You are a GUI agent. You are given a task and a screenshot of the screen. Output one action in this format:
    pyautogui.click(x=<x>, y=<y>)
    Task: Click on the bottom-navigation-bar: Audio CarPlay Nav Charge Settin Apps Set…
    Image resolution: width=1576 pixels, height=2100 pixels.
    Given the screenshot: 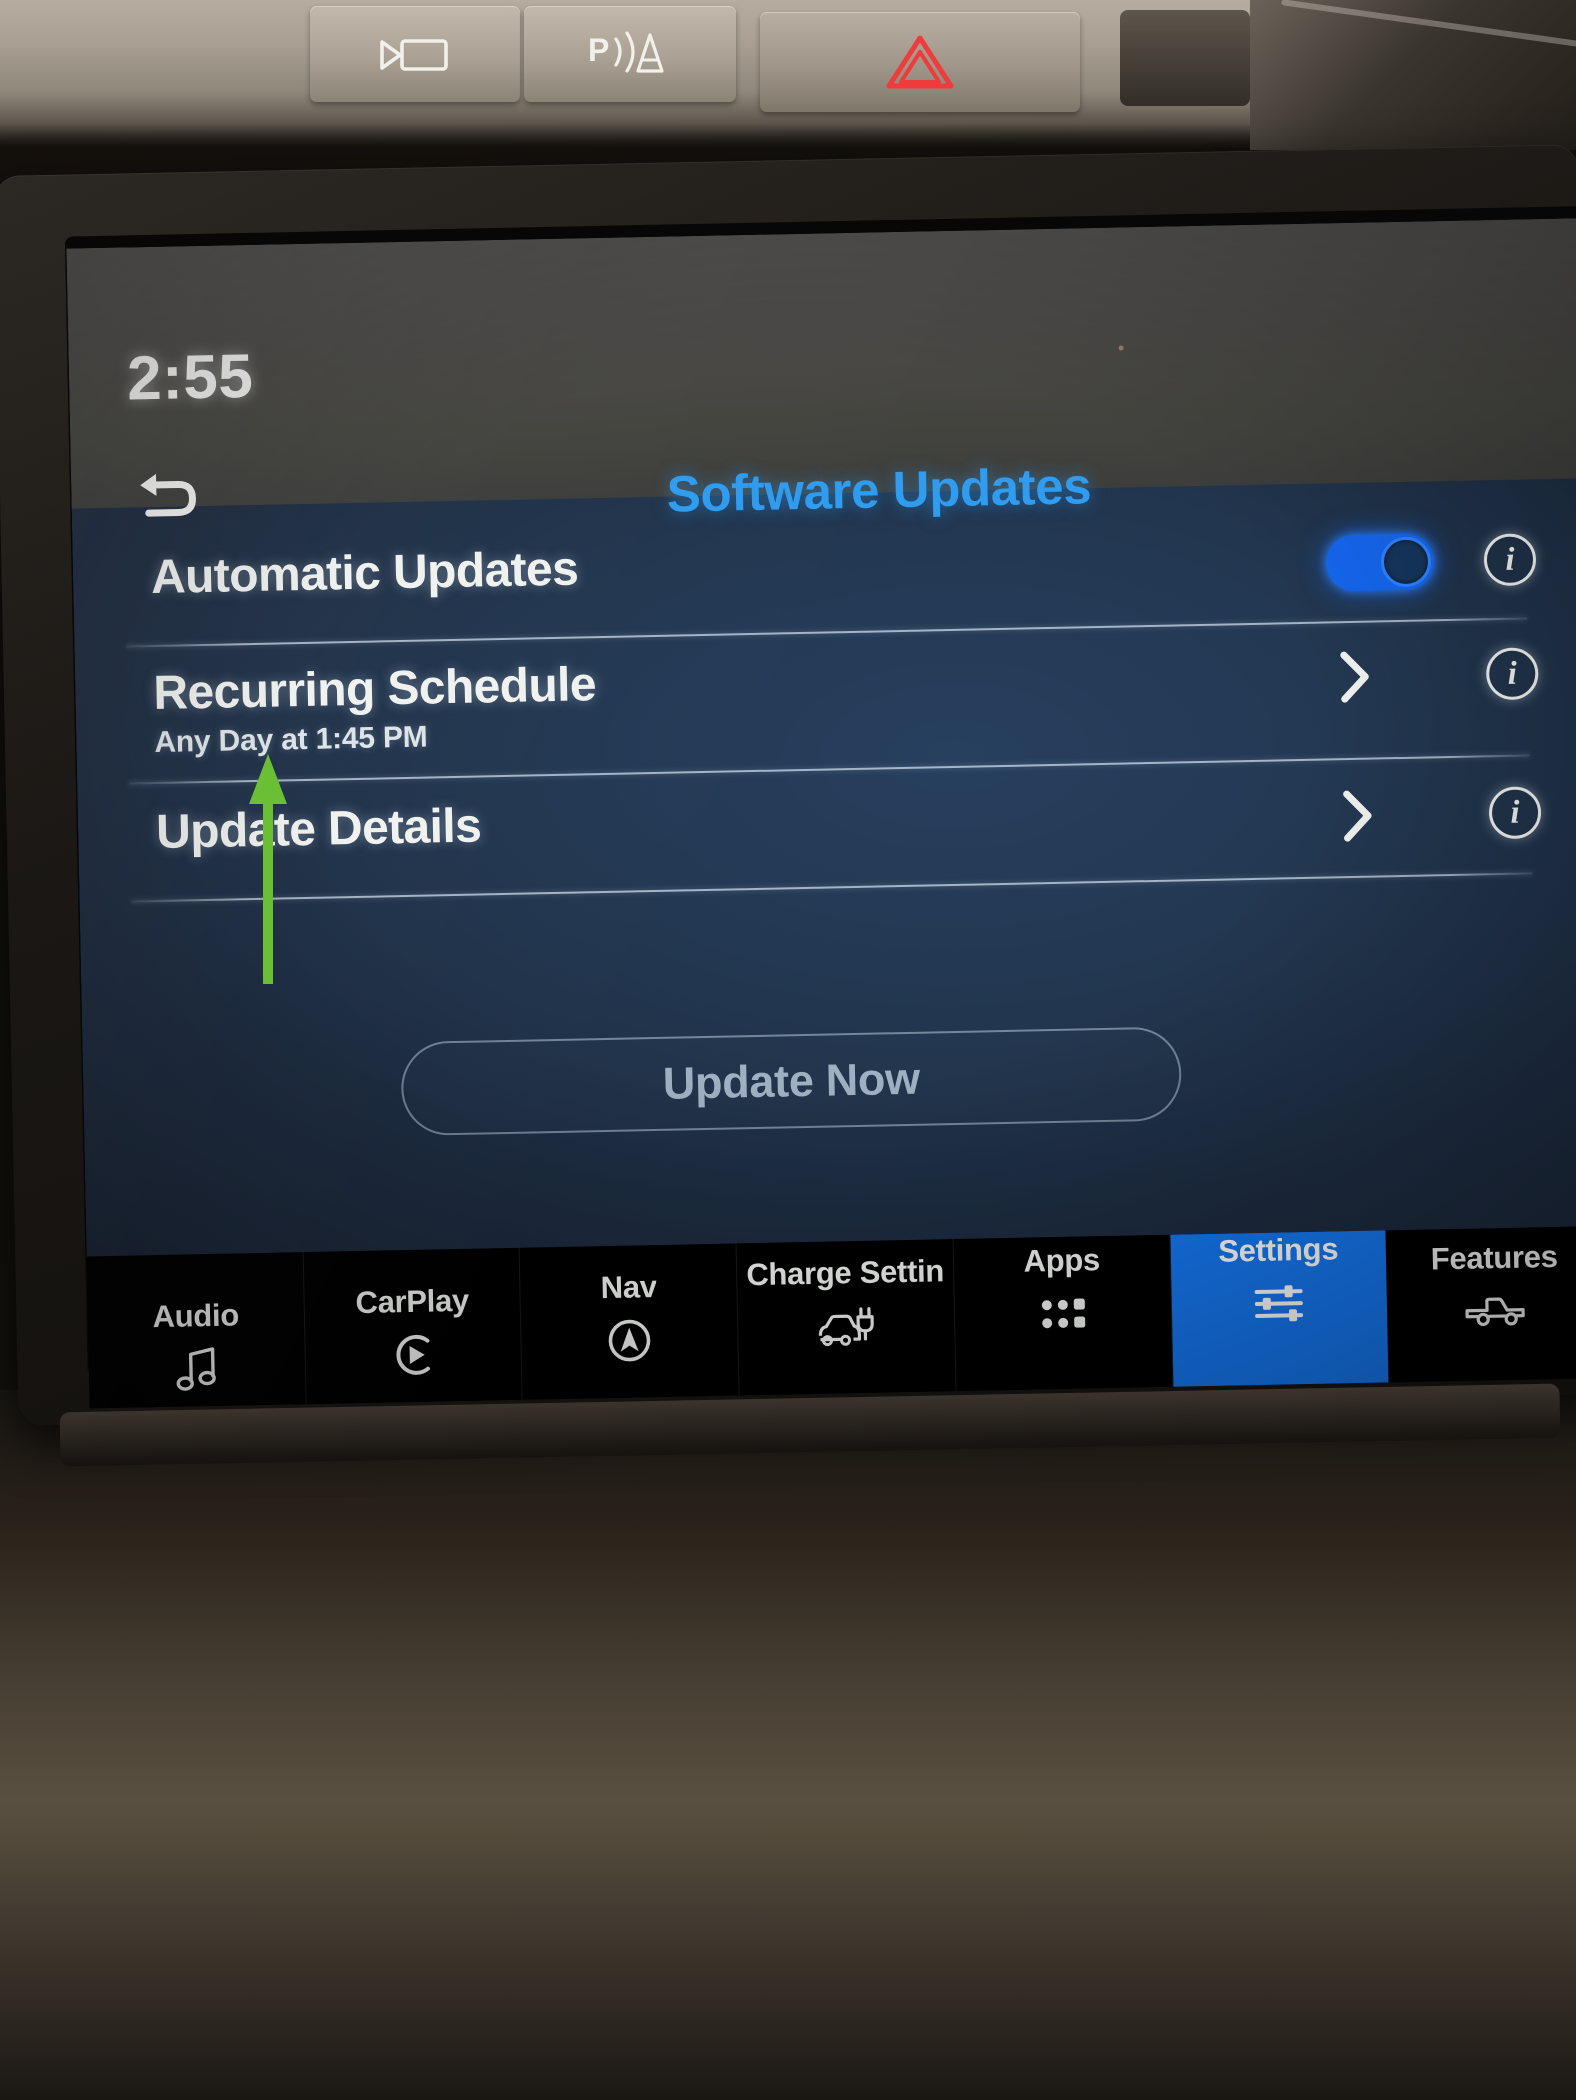 What is the action you would take?
    pyautogui.click(x=831, y=1317)
    